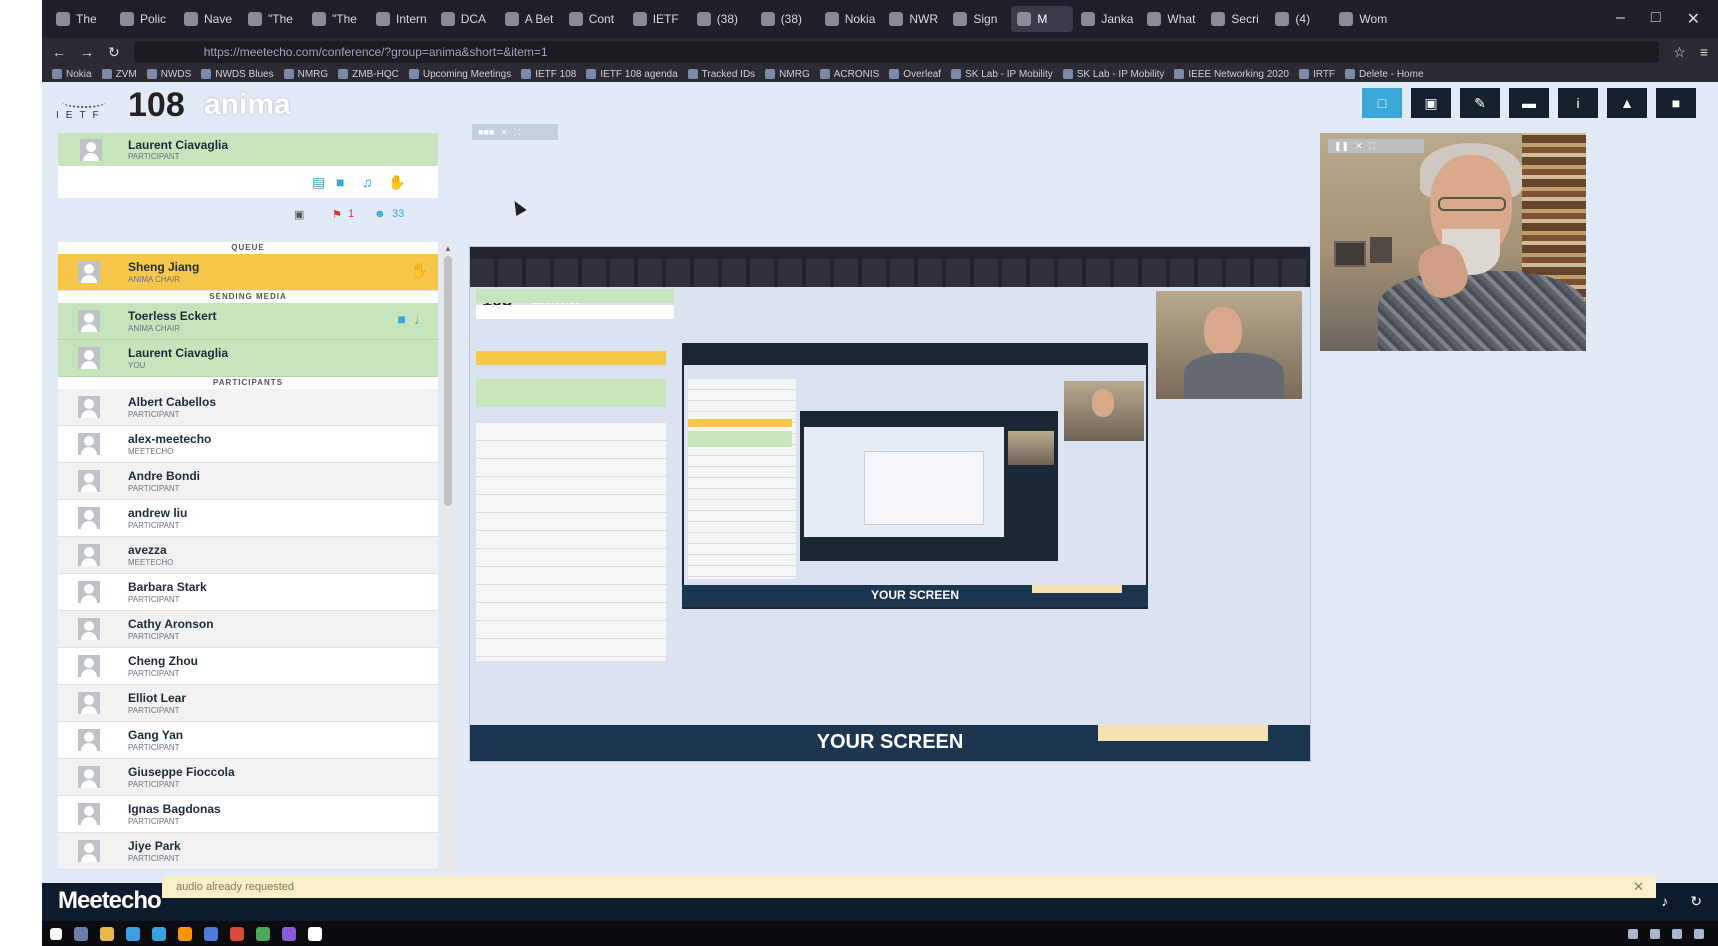  Describe the element at coordinates (209, 19) in the screenshot. I see `browser-tab: Nave` at that location.